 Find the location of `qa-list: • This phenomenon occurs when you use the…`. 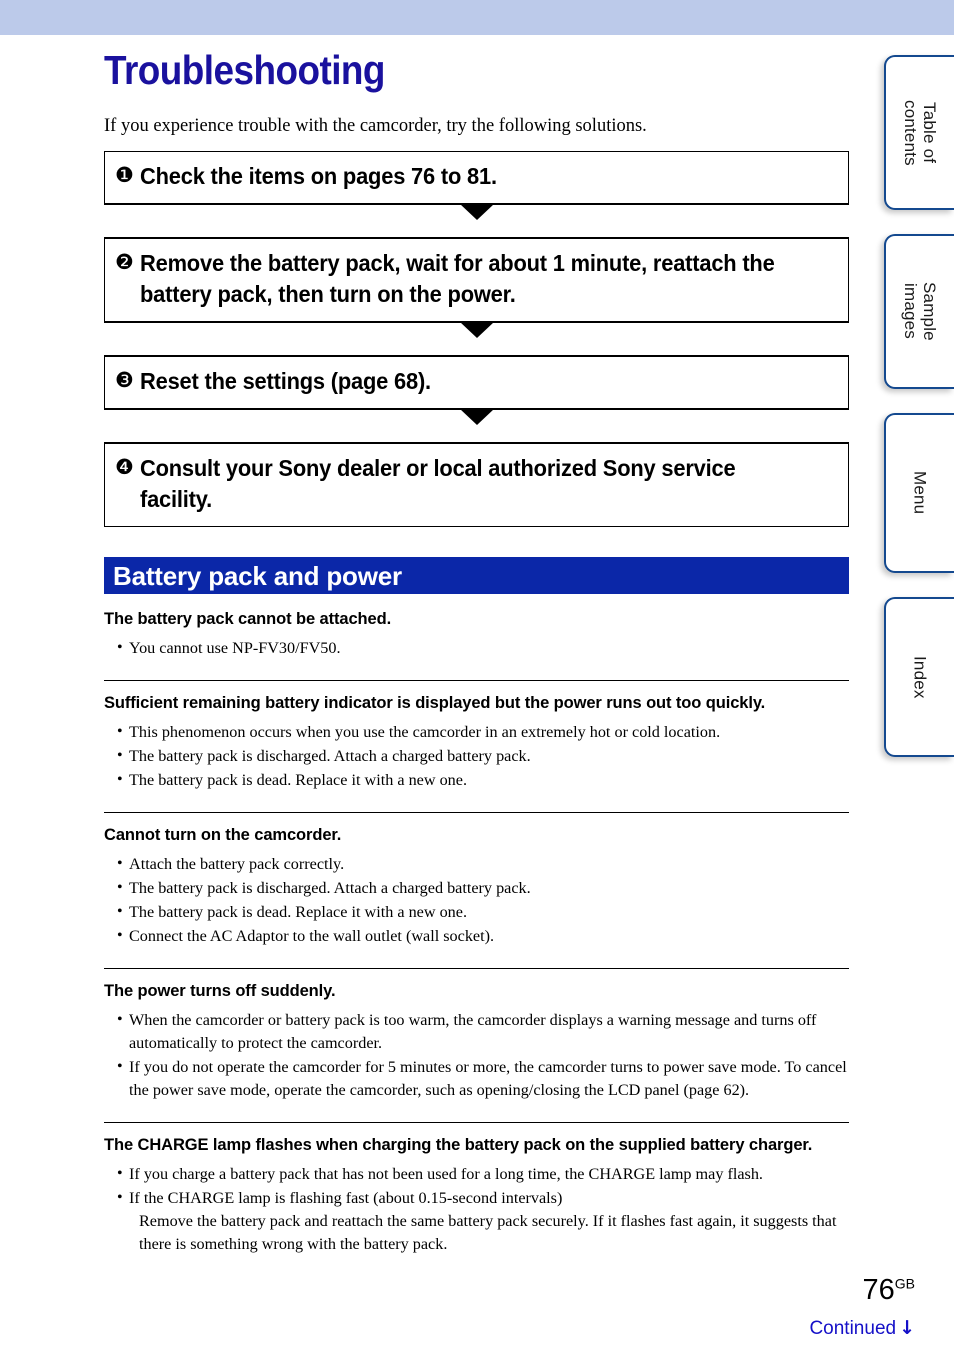

qa-list: • This phenomenon occurs when you use the… is located at coordinates (476, 756).